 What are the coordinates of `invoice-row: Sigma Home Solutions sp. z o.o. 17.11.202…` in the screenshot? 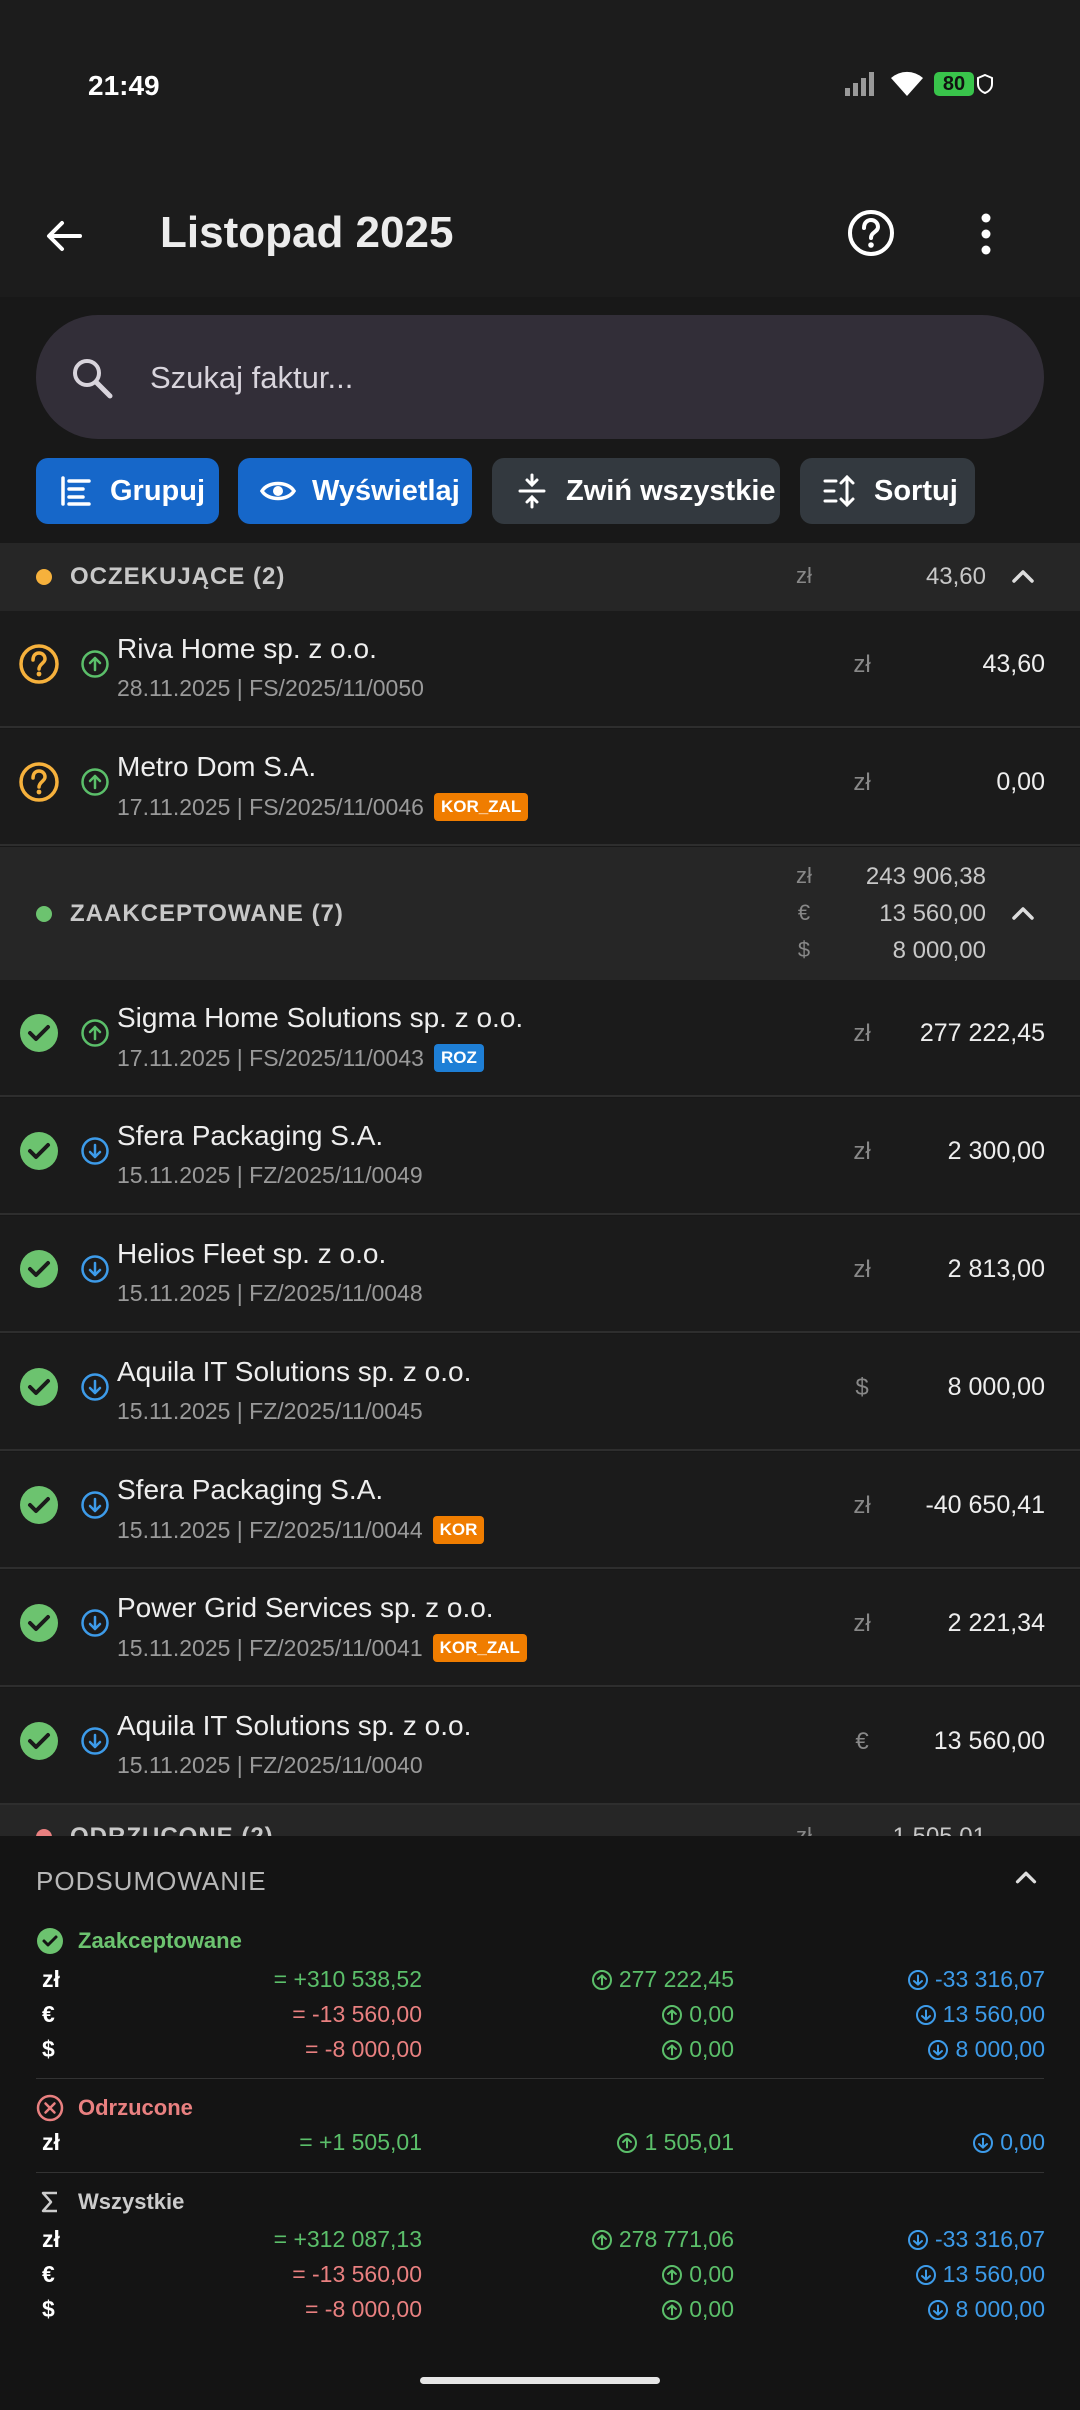 It's located at (540, 1038).